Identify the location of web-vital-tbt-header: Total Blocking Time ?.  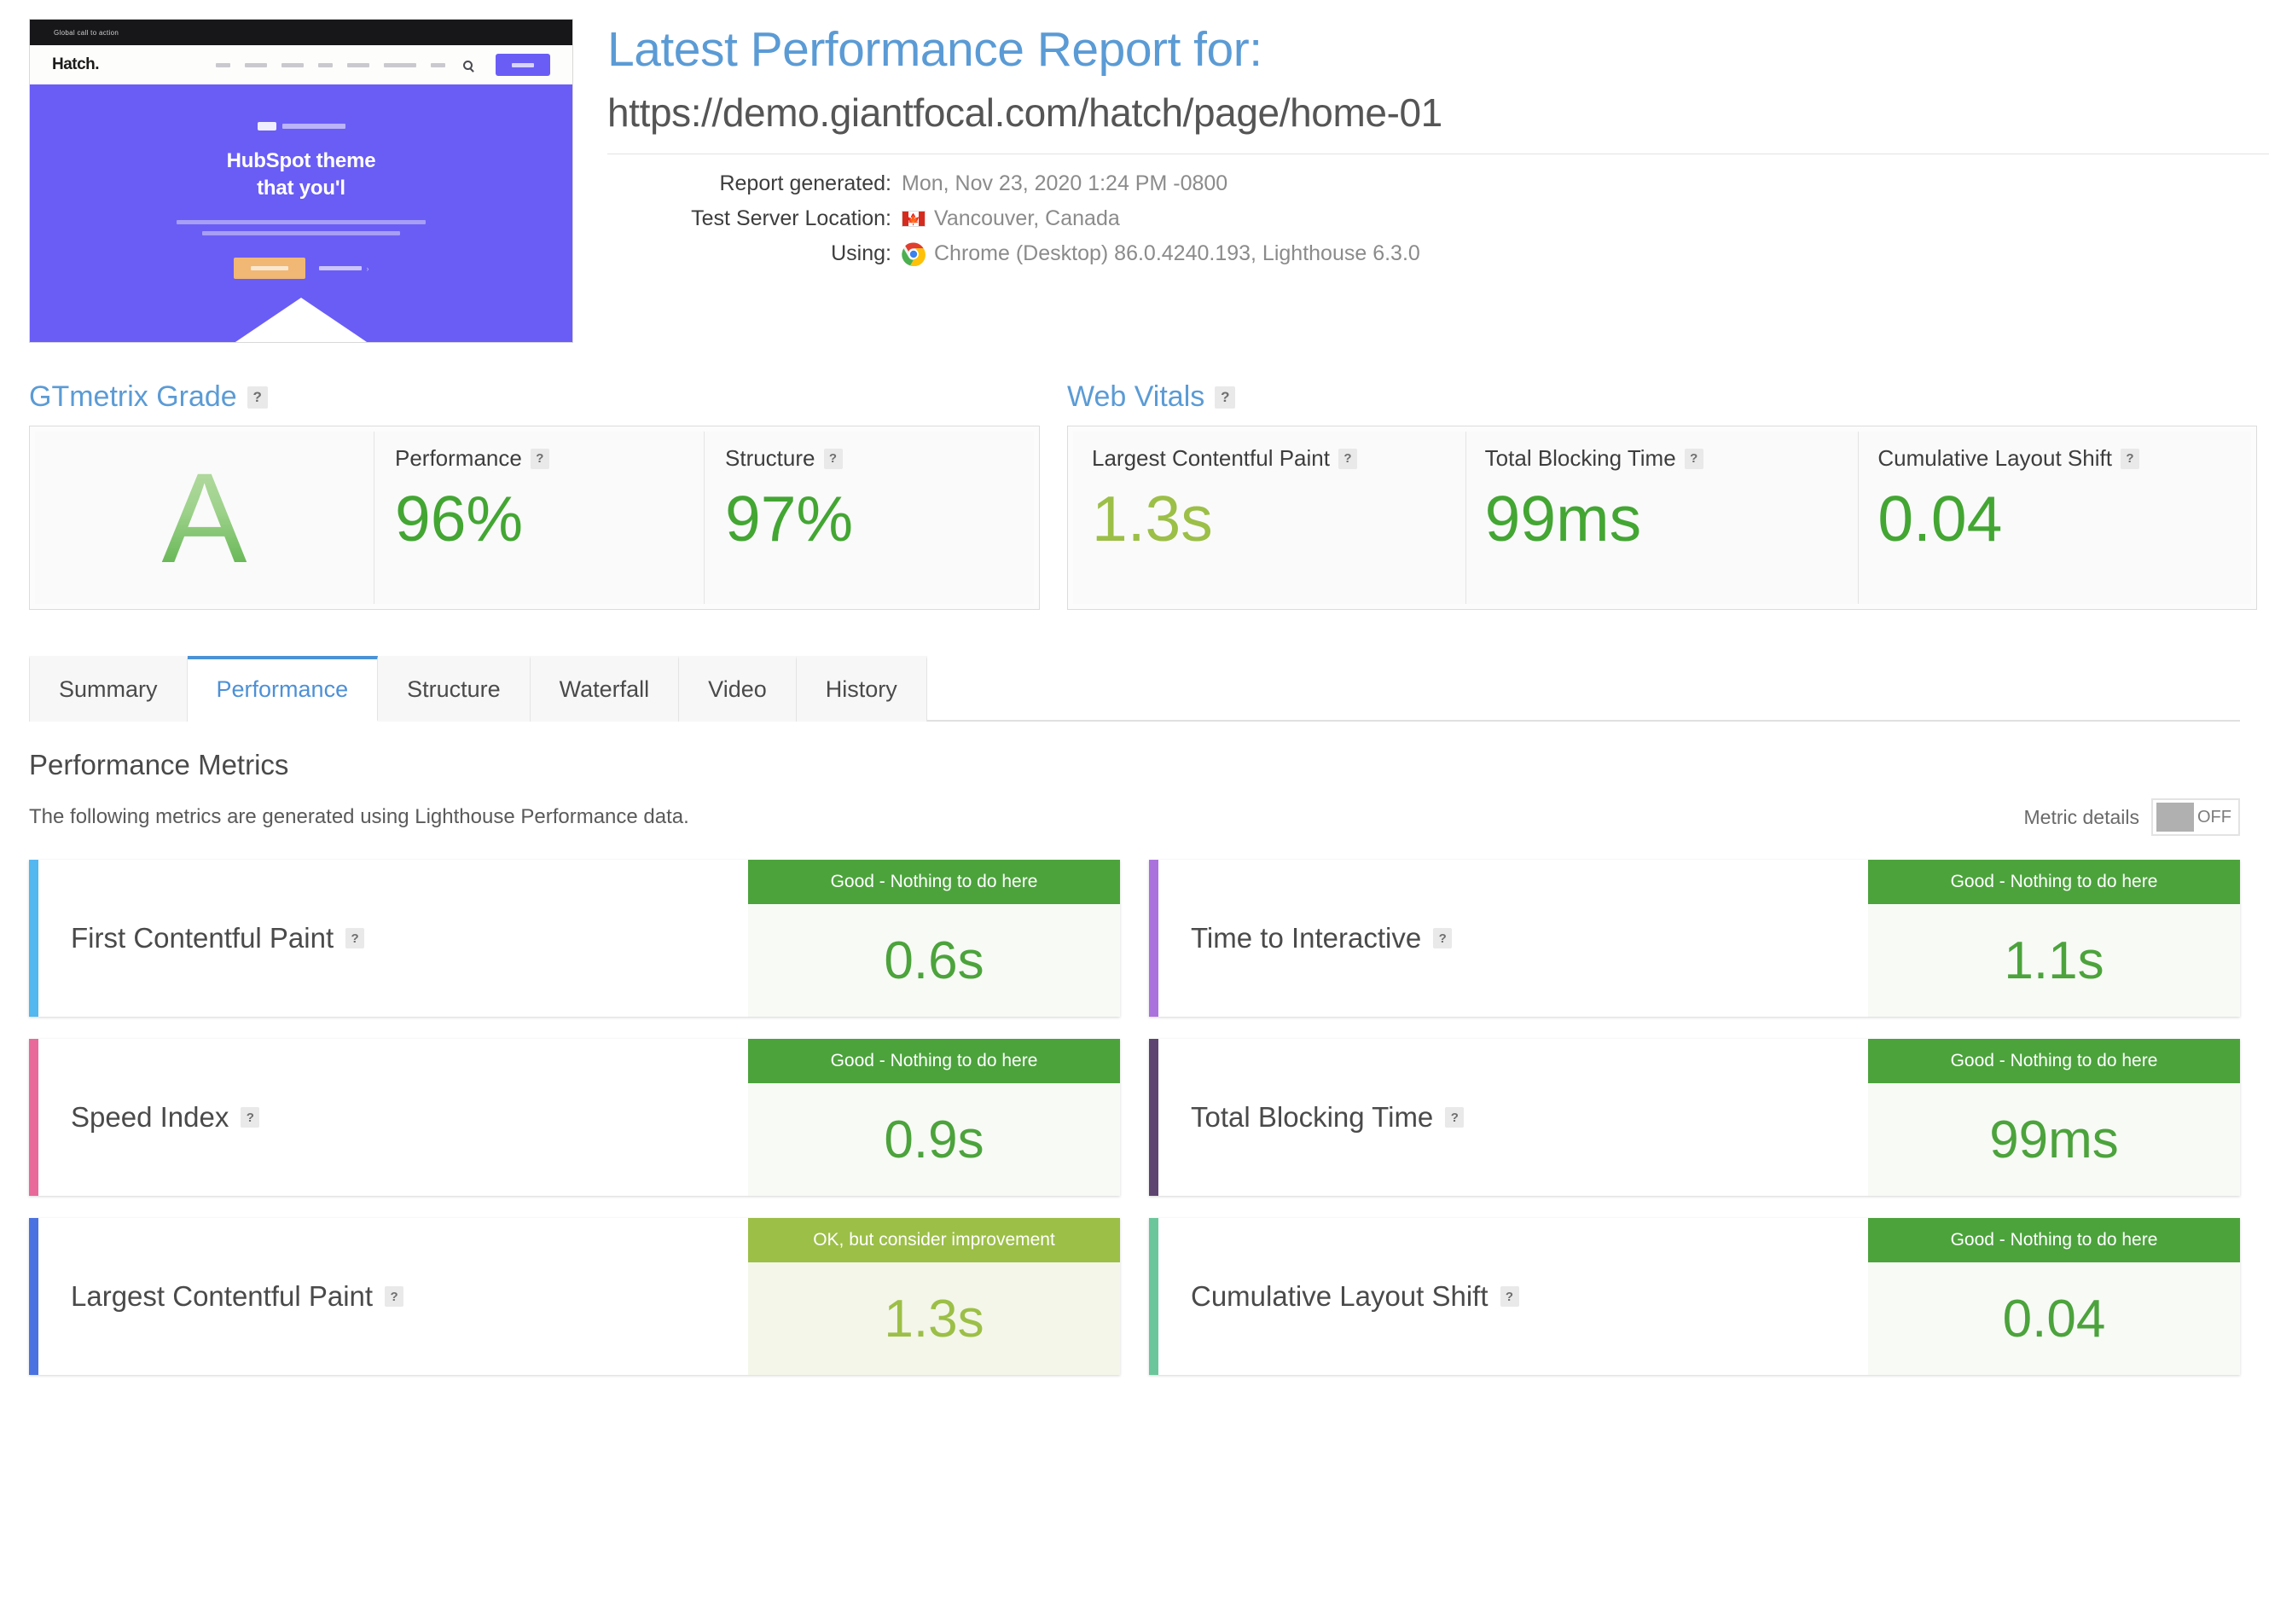
(1662, 458).